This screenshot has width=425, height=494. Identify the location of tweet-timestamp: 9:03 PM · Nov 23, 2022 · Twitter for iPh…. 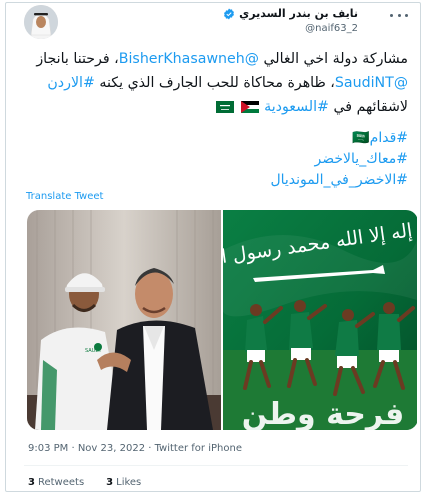
(135, 448).